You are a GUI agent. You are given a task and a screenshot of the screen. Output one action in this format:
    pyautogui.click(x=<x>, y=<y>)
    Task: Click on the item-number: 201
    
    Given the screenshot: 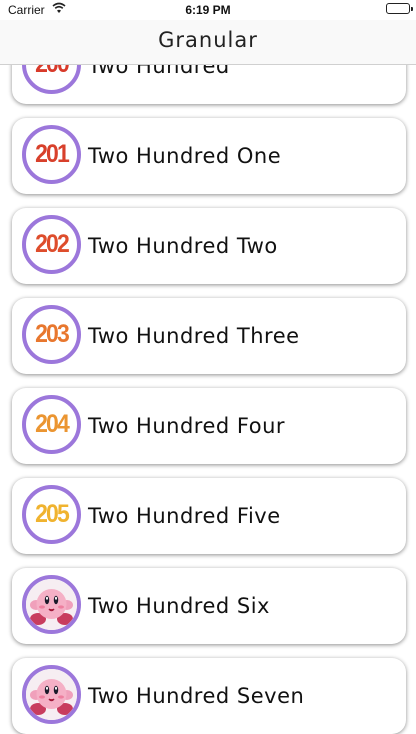 What is the action you would take?
    pyautogui.click(x=52, y=154)
    